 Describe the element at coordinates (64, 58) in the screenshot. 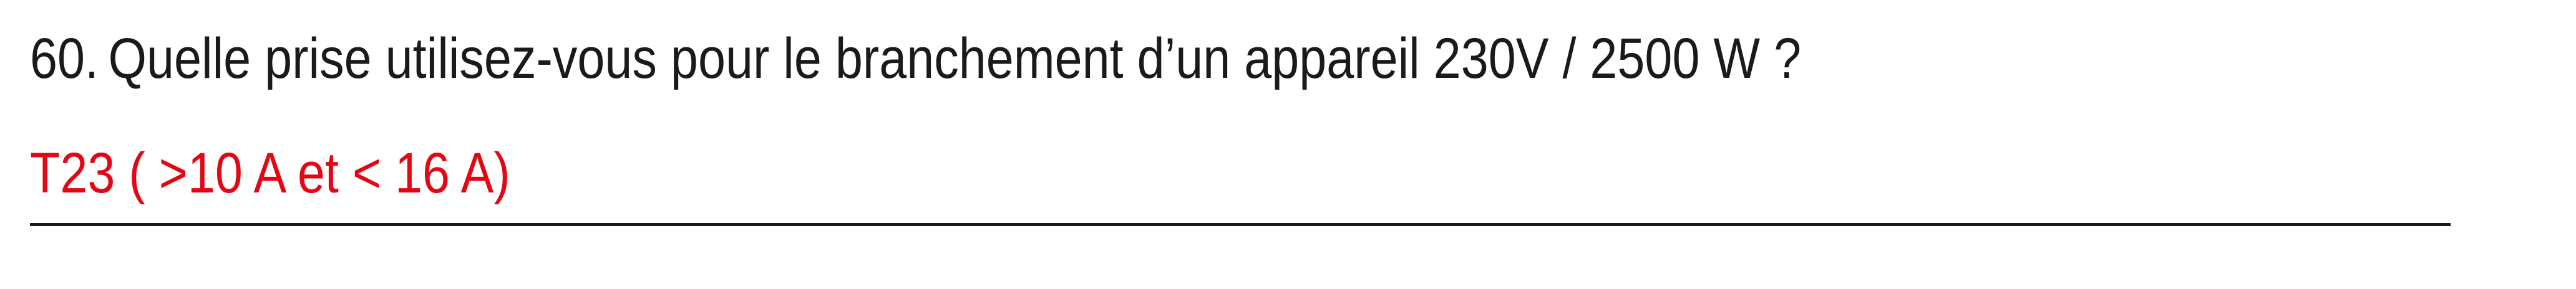

I see `question-number: 60.` at that location.